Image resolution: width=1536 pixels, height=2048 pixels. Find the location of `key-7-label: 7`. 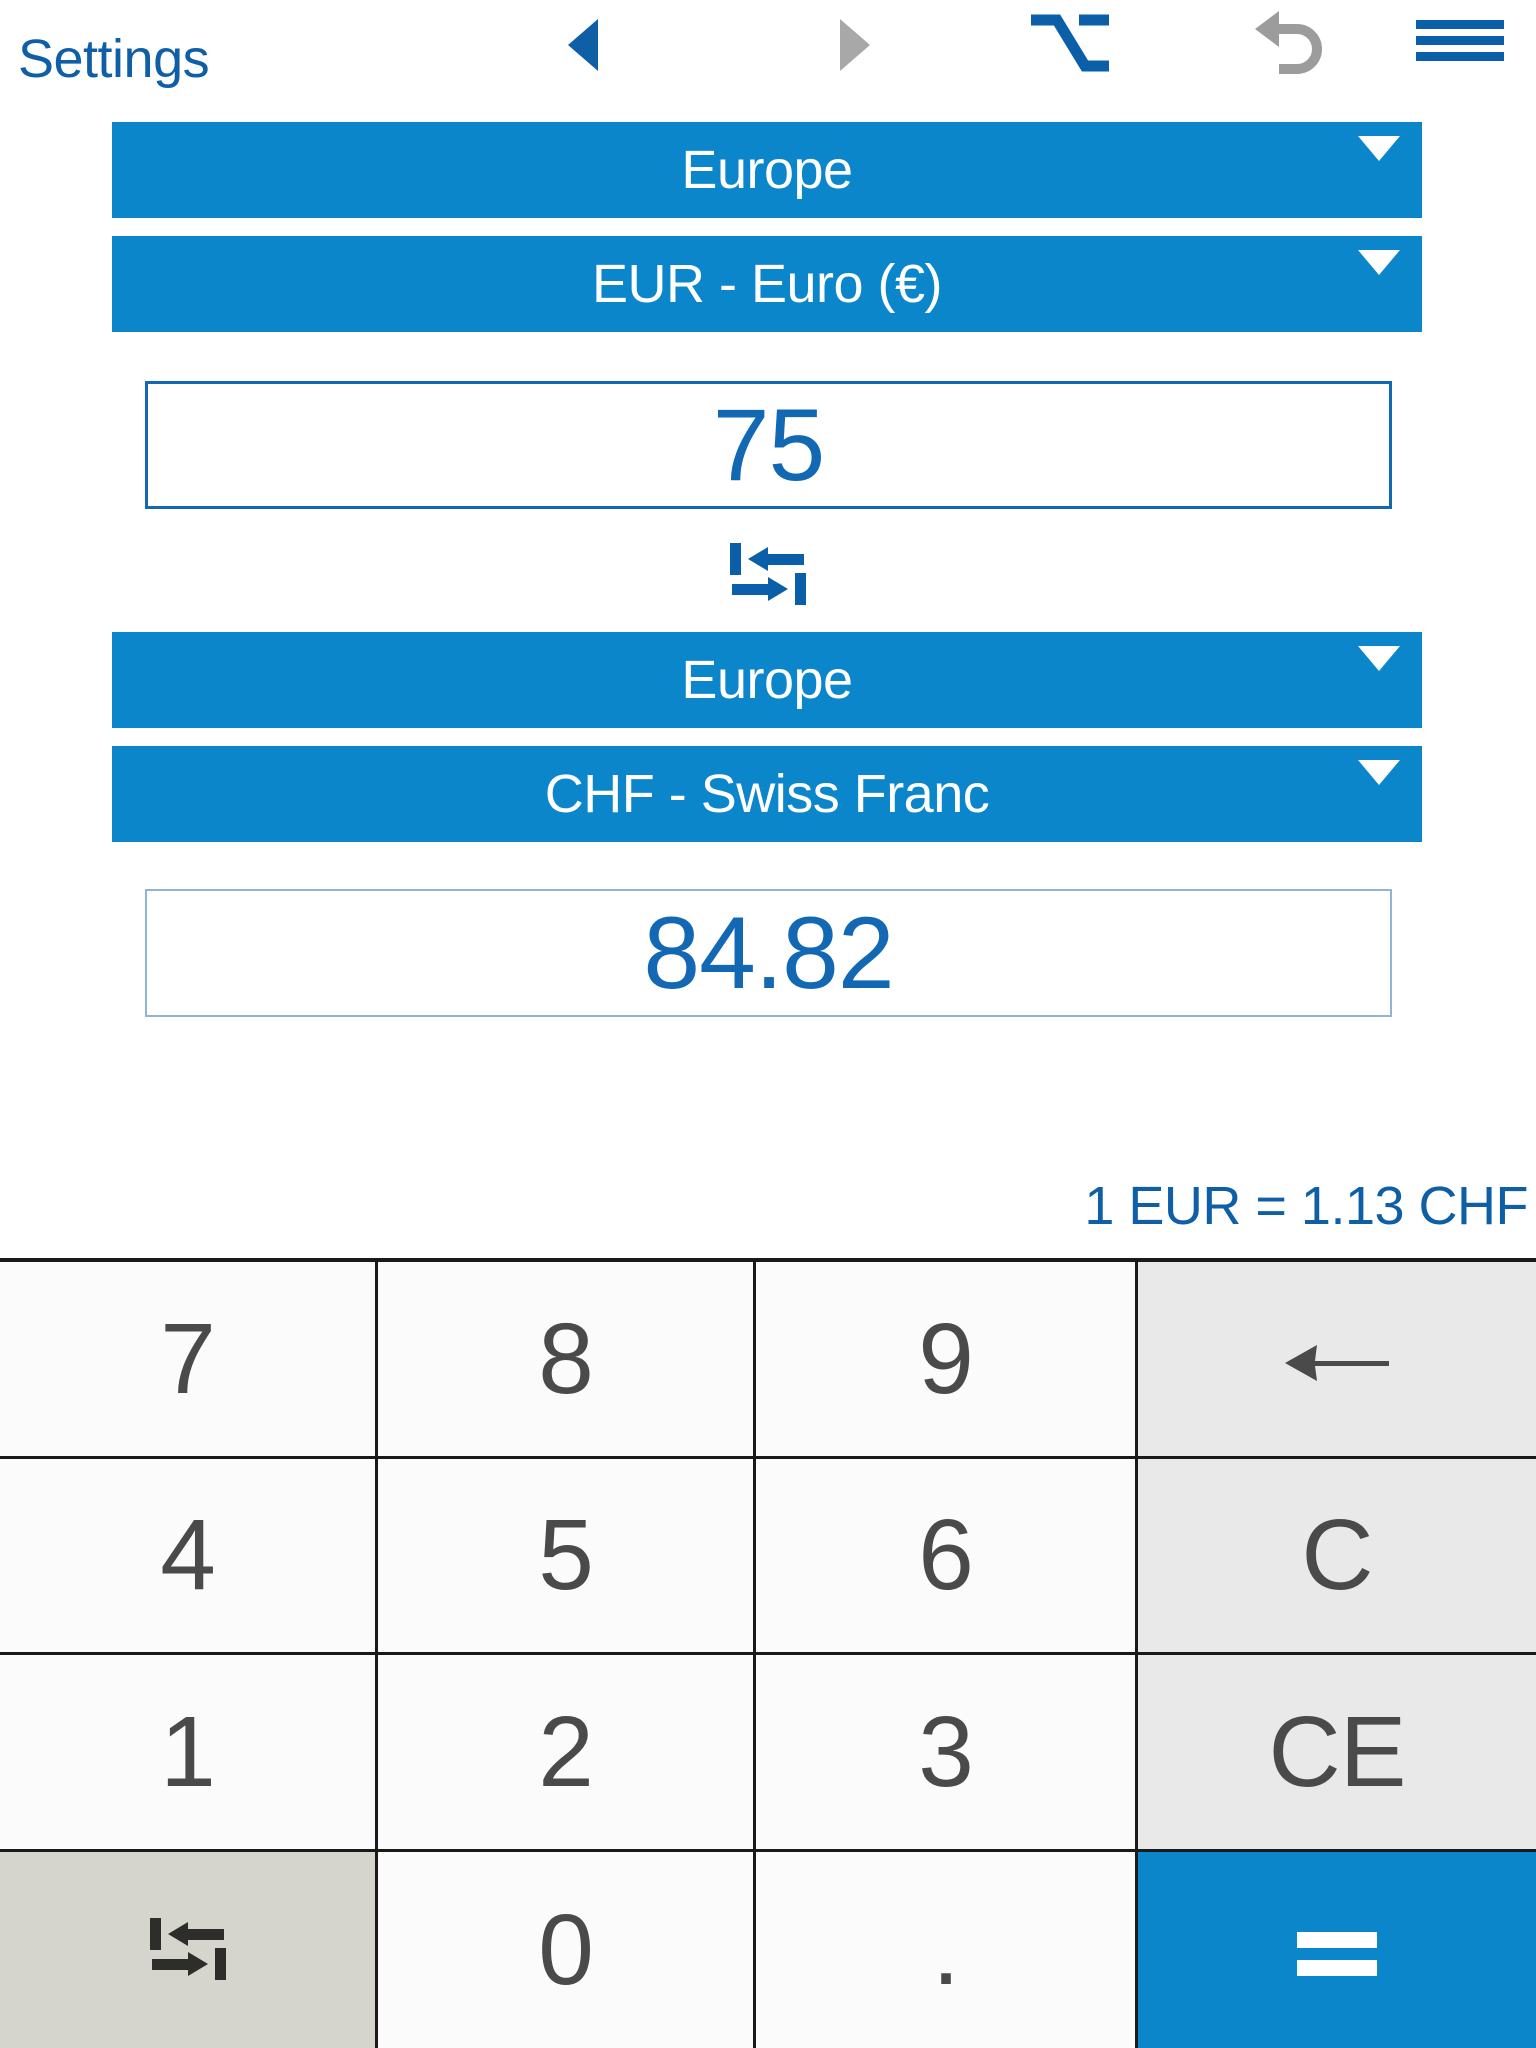

key-7-label: 7 is located at coordinates (188, 1358).